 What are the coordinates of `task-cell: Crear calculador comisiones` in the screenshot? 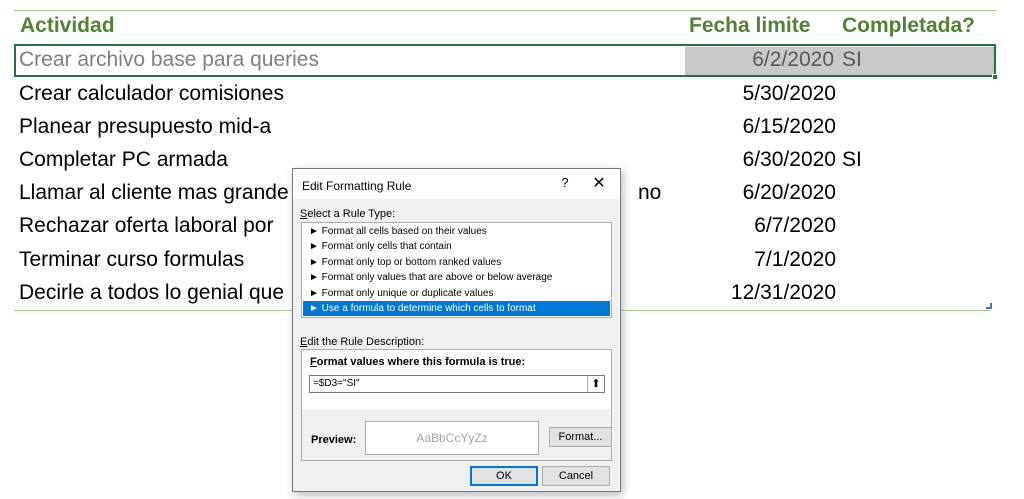 It's located at (151, 94).